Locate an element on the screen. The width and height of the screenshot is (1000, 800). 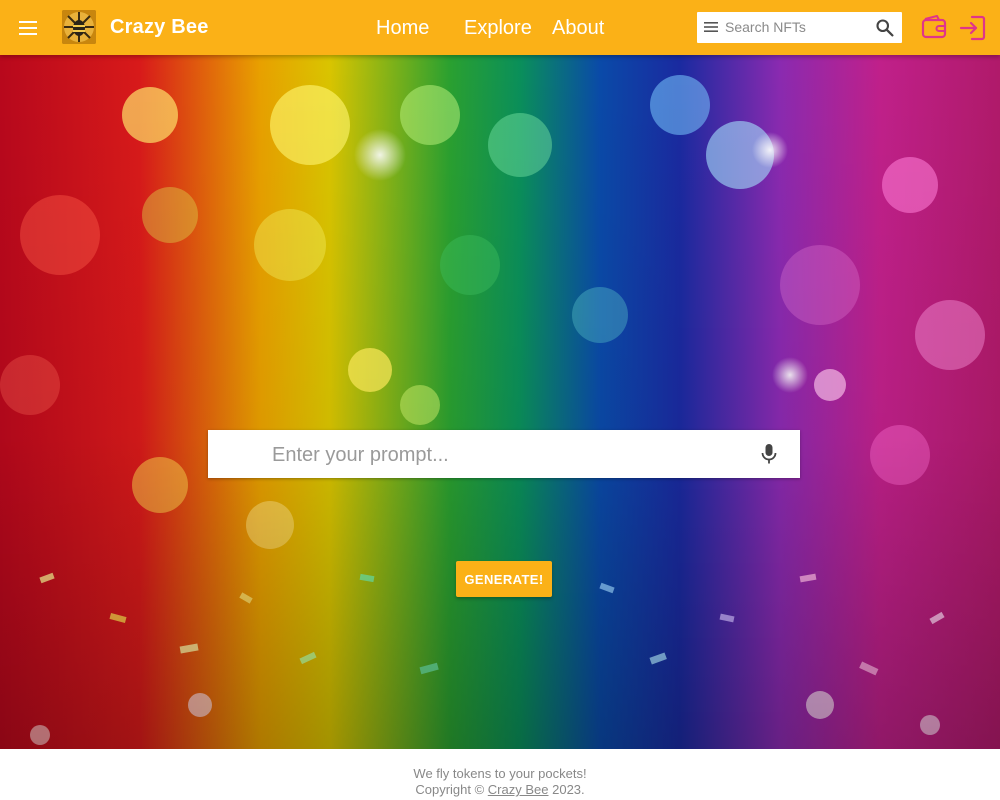
prompt-input is located at coordinates (507, 455).